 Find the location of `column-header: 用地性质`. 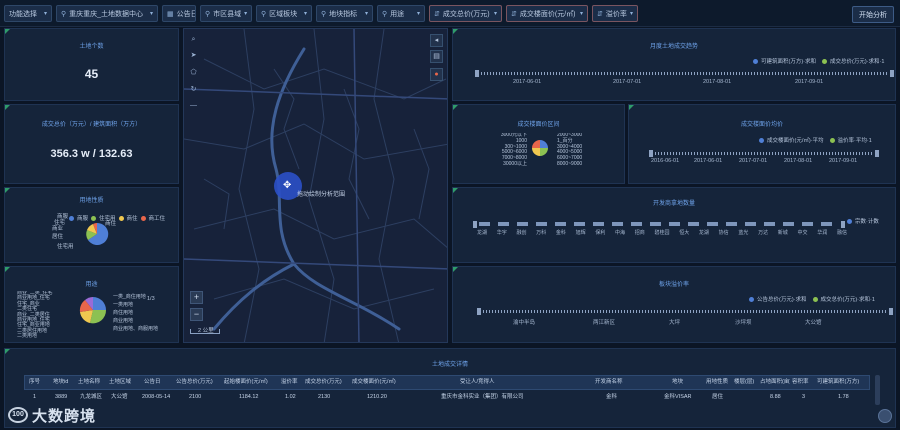

column-header: 用地性质 is located at coordinates (719, 382).